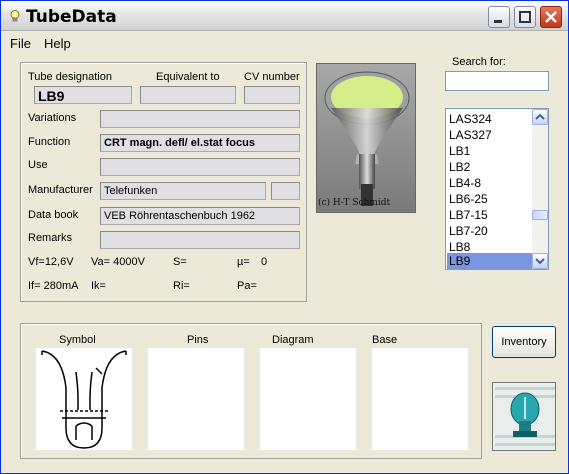 Image resolution: width=569 pixels, height=474 pixels. I want to click on base-label: Base, so click(385, 340).